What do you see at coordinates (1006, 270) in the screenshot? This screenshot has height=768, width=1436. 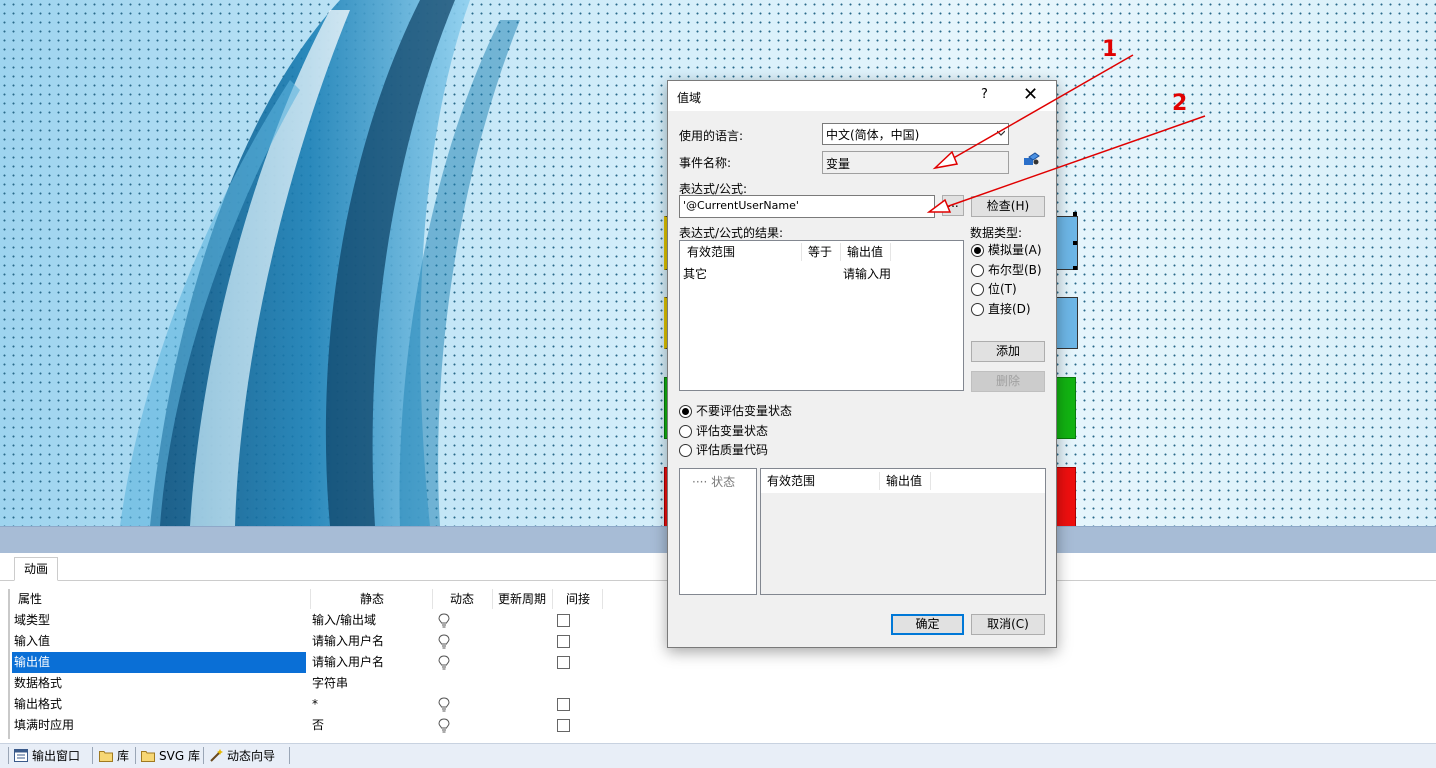 I see `datatype-radio: 布尔型(B)` at bounding box center [1006, 270].